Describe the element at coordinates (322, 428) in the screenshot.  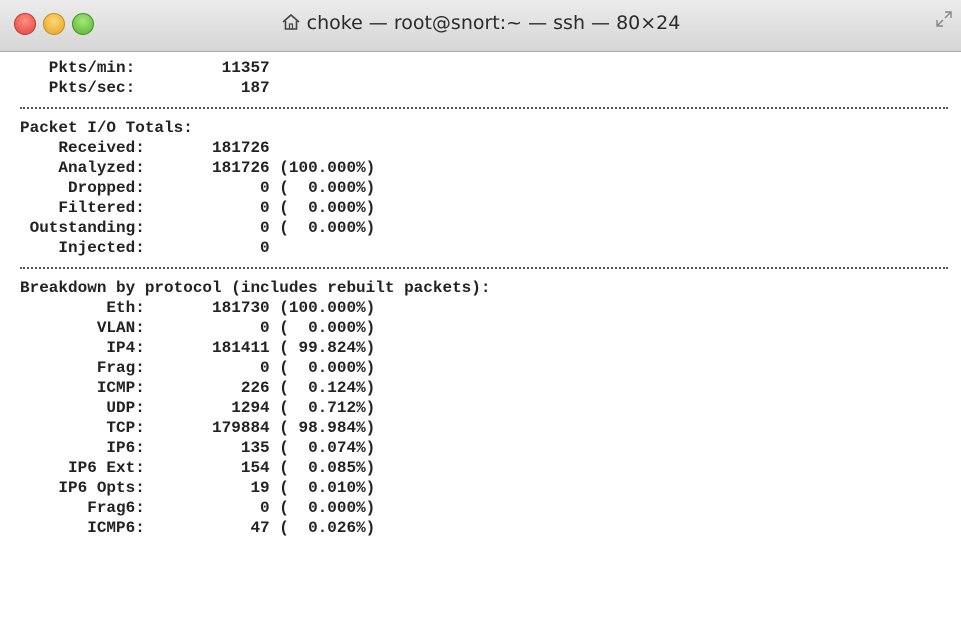
I see `row-percent: ( 98.984%)` at that location.